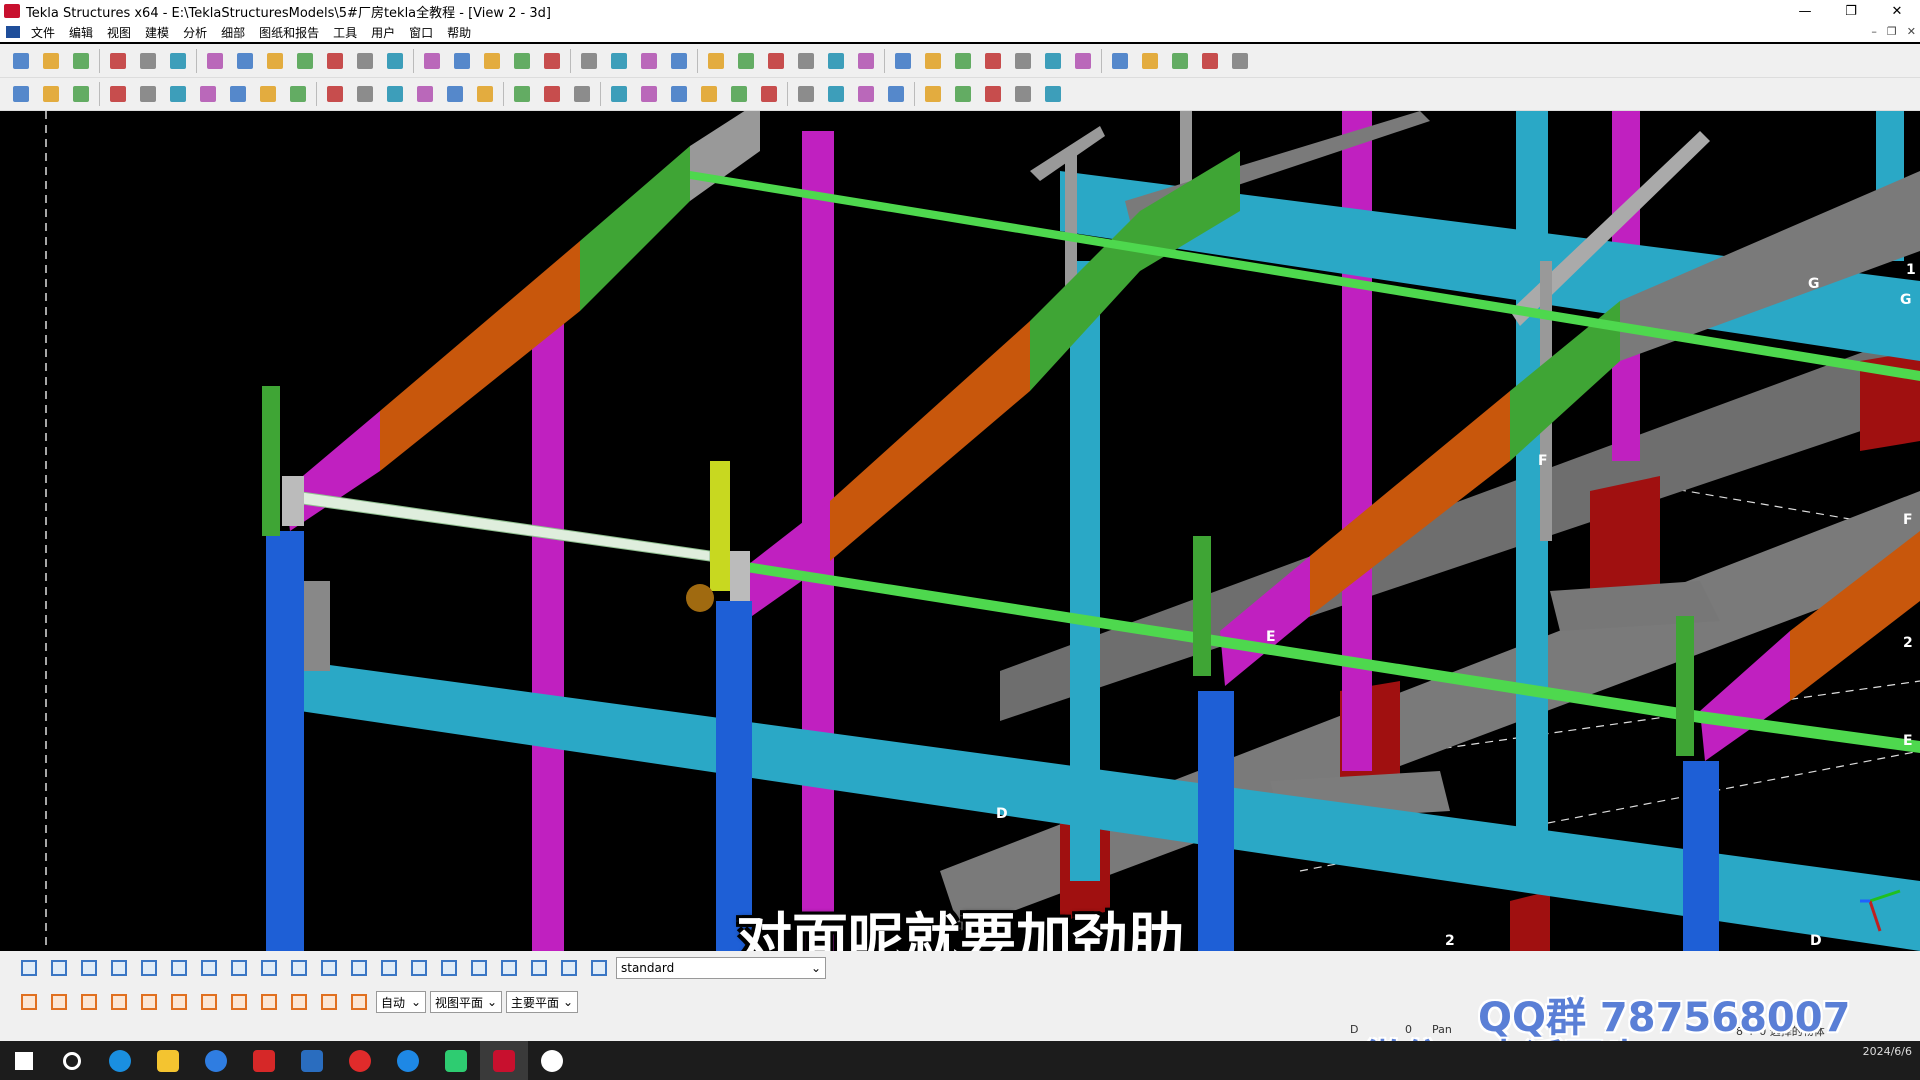 This screenshot has width=1920, height=1080. I want to click on taskbar-wps, so click(264, 1060).